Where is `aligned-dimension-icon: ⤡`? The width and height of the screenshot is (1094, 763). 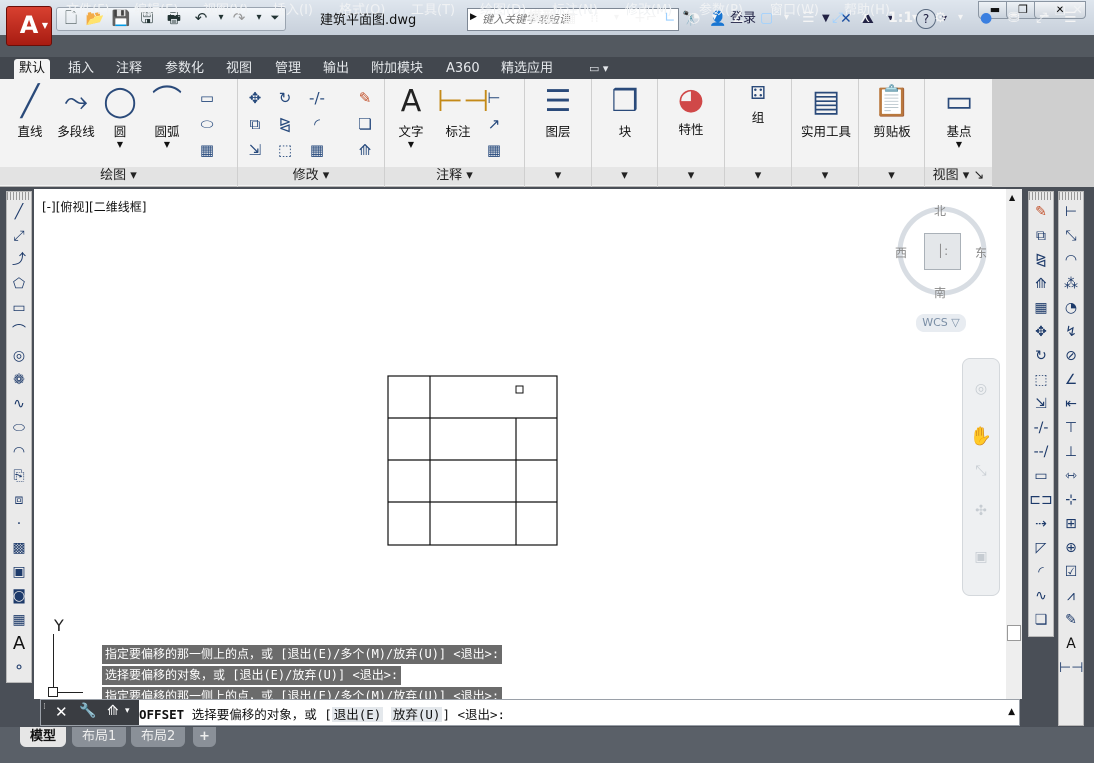 aligned-dimension-icon: ⤡ is located at coordinates (1071, 236).